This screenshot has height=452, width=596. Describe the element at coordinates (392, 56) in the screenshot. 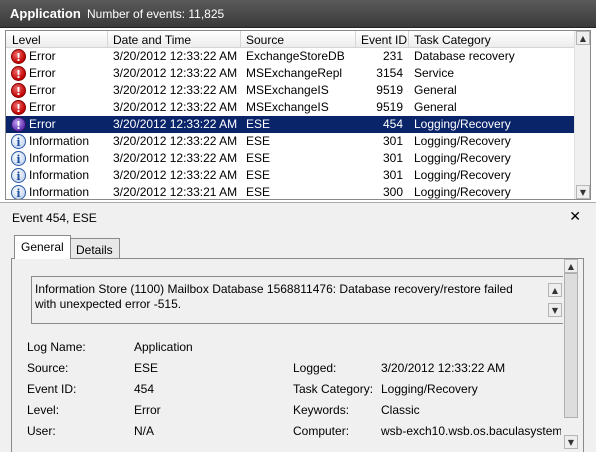

I see `row-event-id: 231` at that location.